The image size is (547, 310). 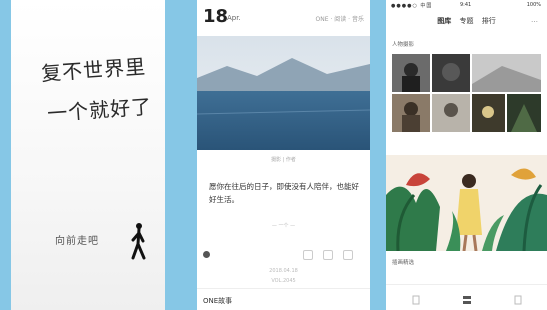 I want to click on post-date: 2018.04.18, so click(x=283, y=271).